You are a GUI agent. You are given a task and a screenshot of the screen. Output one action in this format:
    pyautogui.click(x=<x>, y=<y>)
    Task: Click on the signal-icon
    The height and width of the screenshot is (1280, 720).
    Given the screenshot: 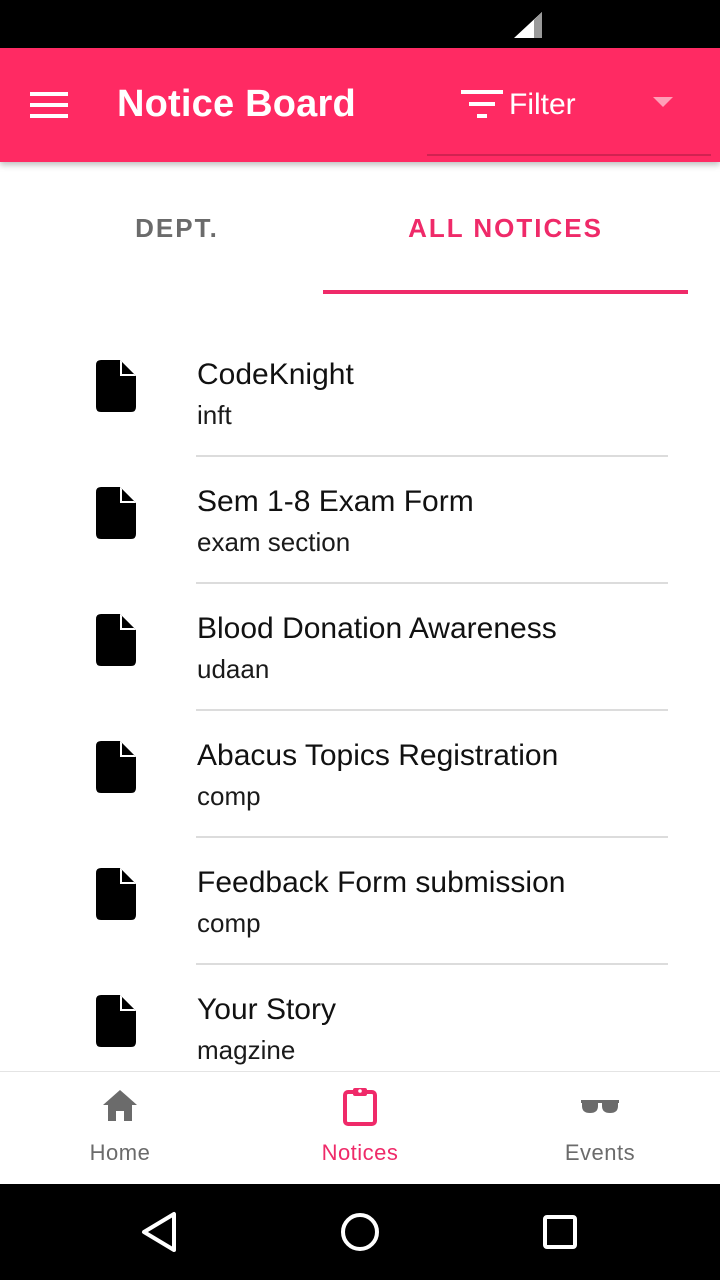 What is the action you would take?
    pyautogui.click(x=528, y=25)
    